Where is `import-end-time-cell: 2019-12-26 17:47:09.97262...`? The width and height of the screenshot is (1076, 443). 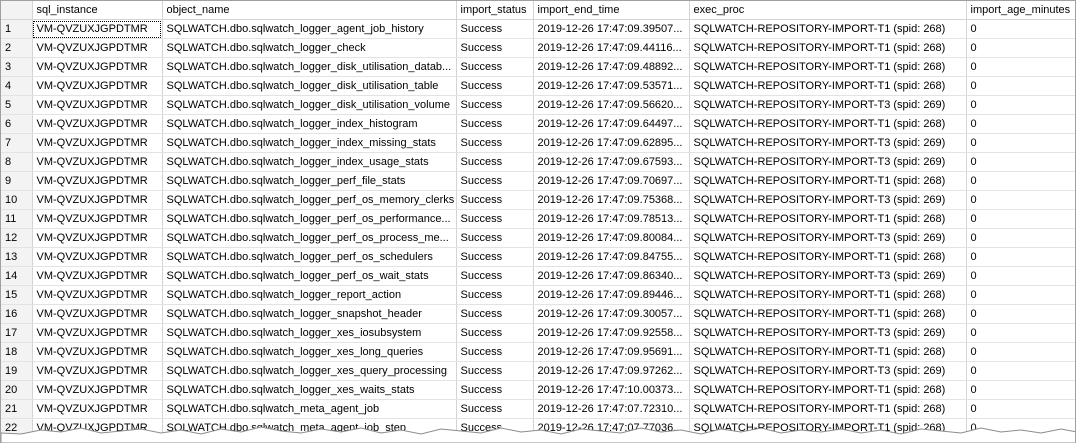 import-end-time-cell: 2019-12-26 17:47:09.97262... is located at coordinates (611, 371).